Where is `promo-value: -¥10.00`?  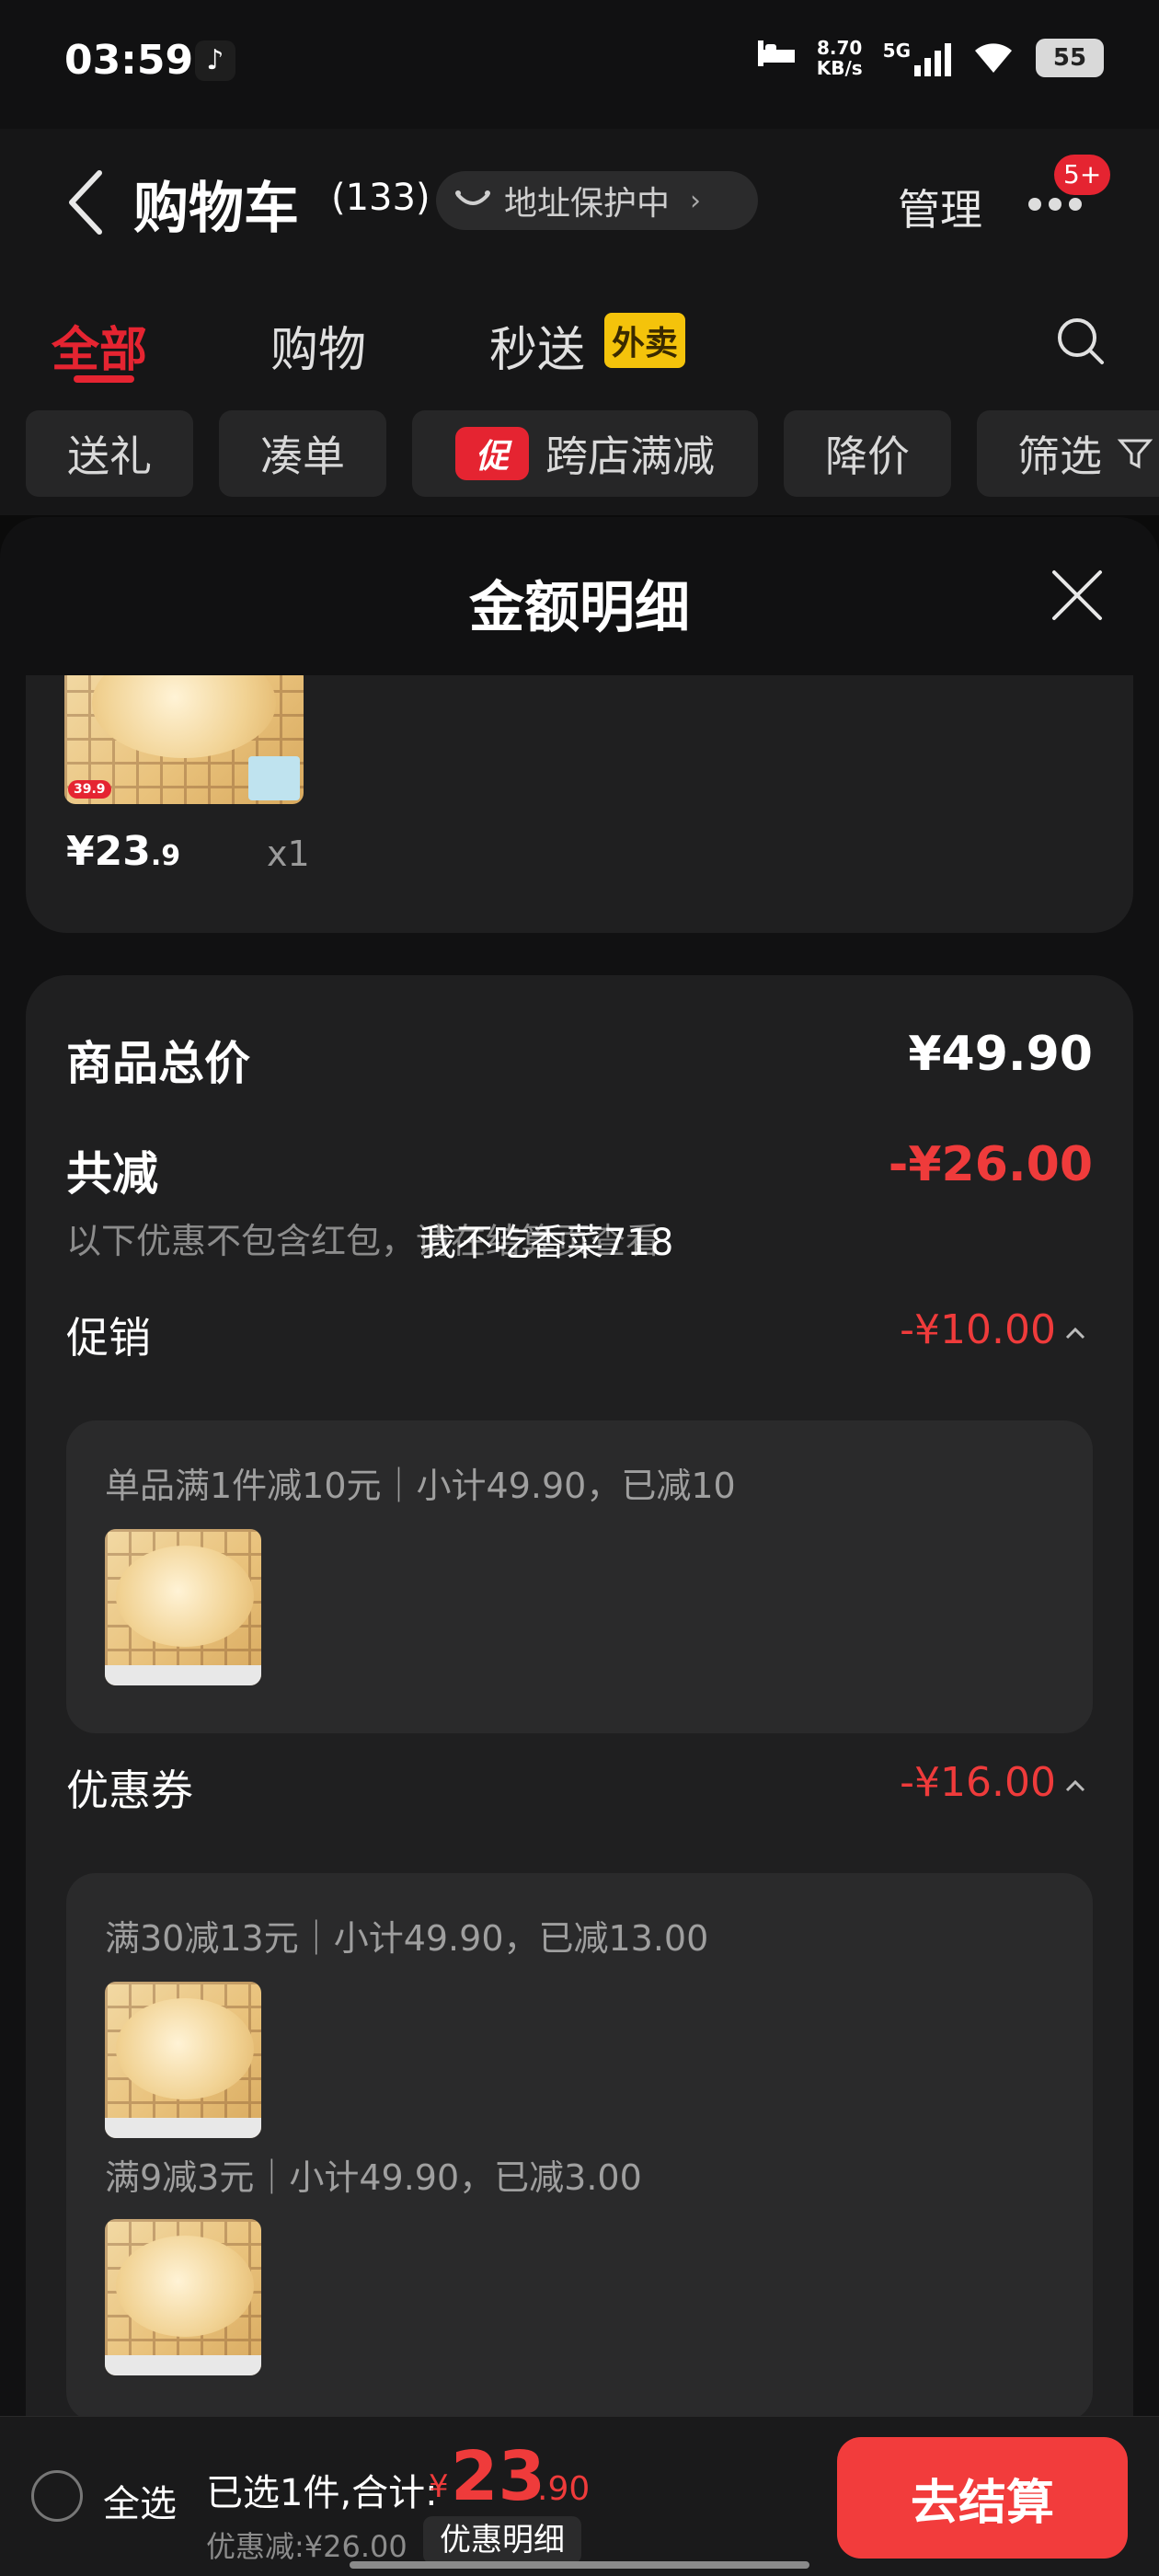 promo-value: -¥10.00 is located at coordinates (978, 1329).